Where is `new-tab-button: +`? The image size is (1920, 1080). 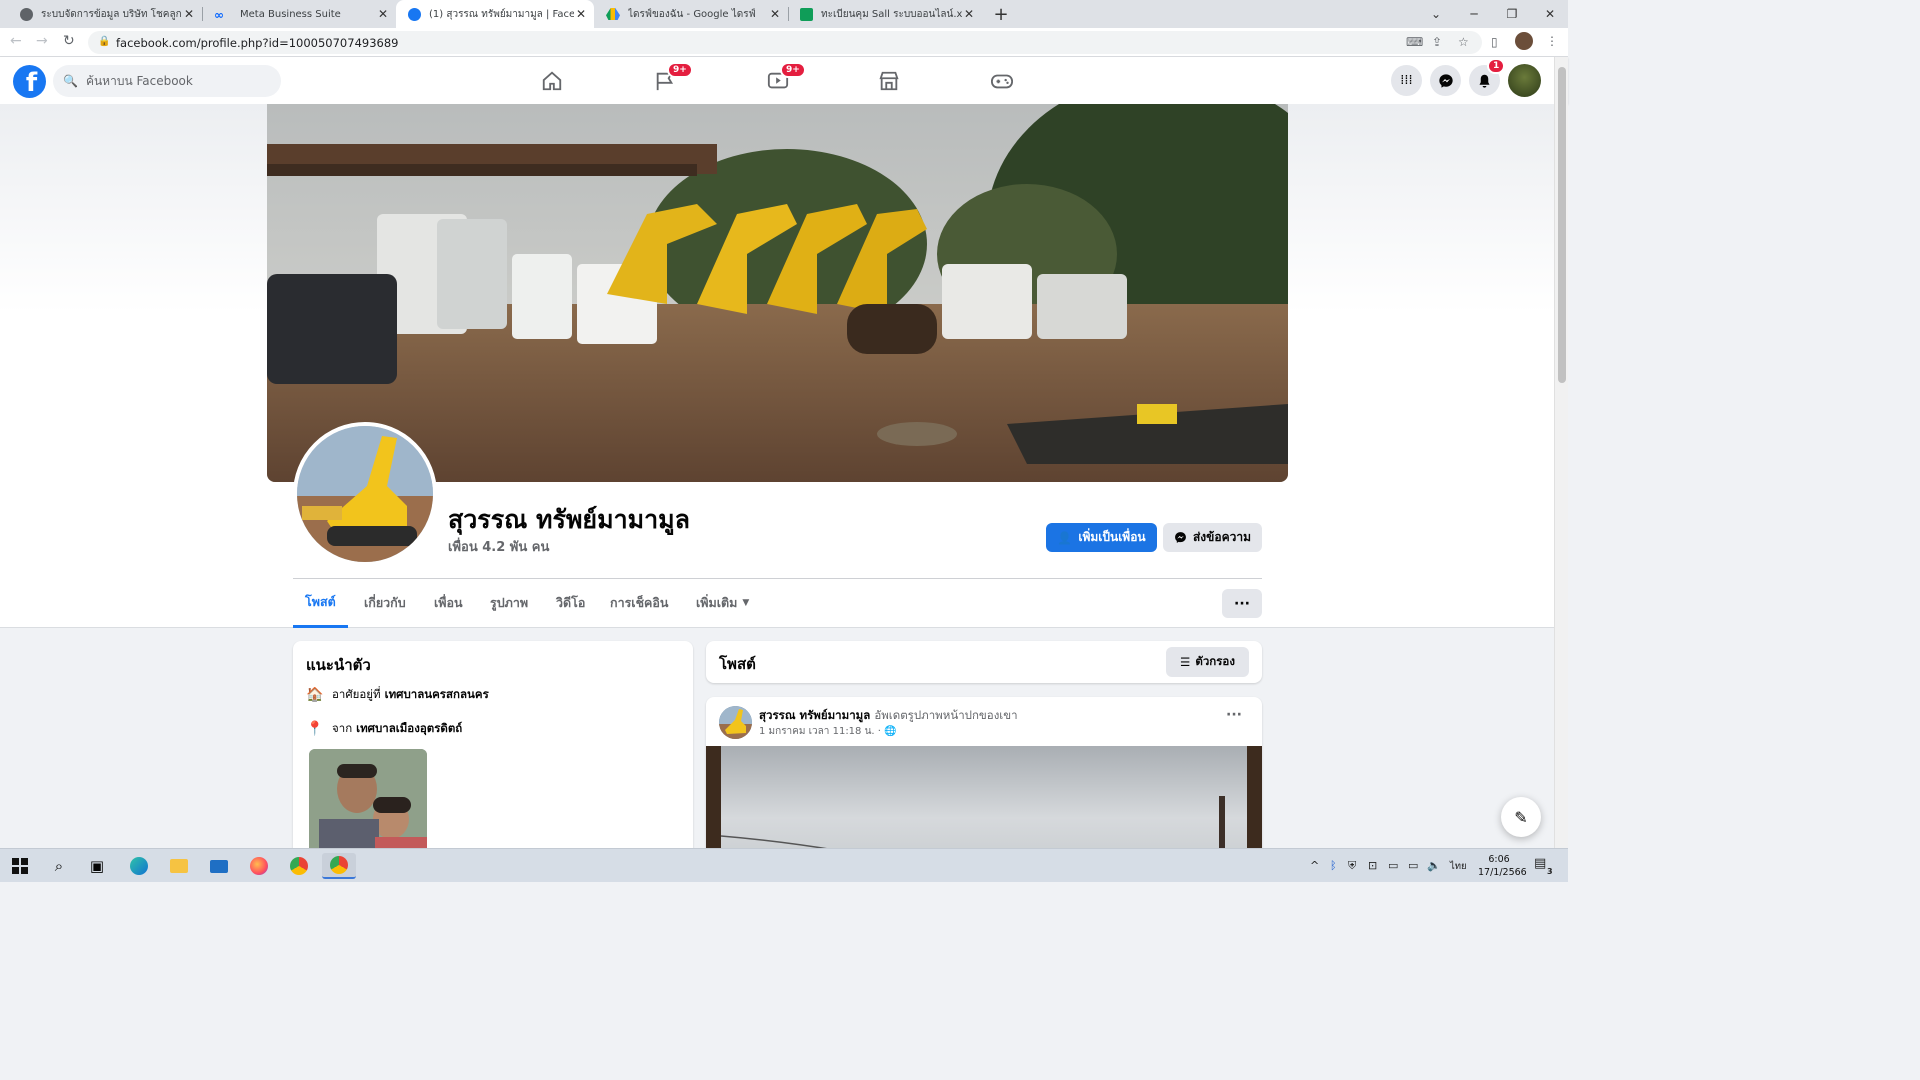
new-tab-button: + is located at coordinates (1001, 14).